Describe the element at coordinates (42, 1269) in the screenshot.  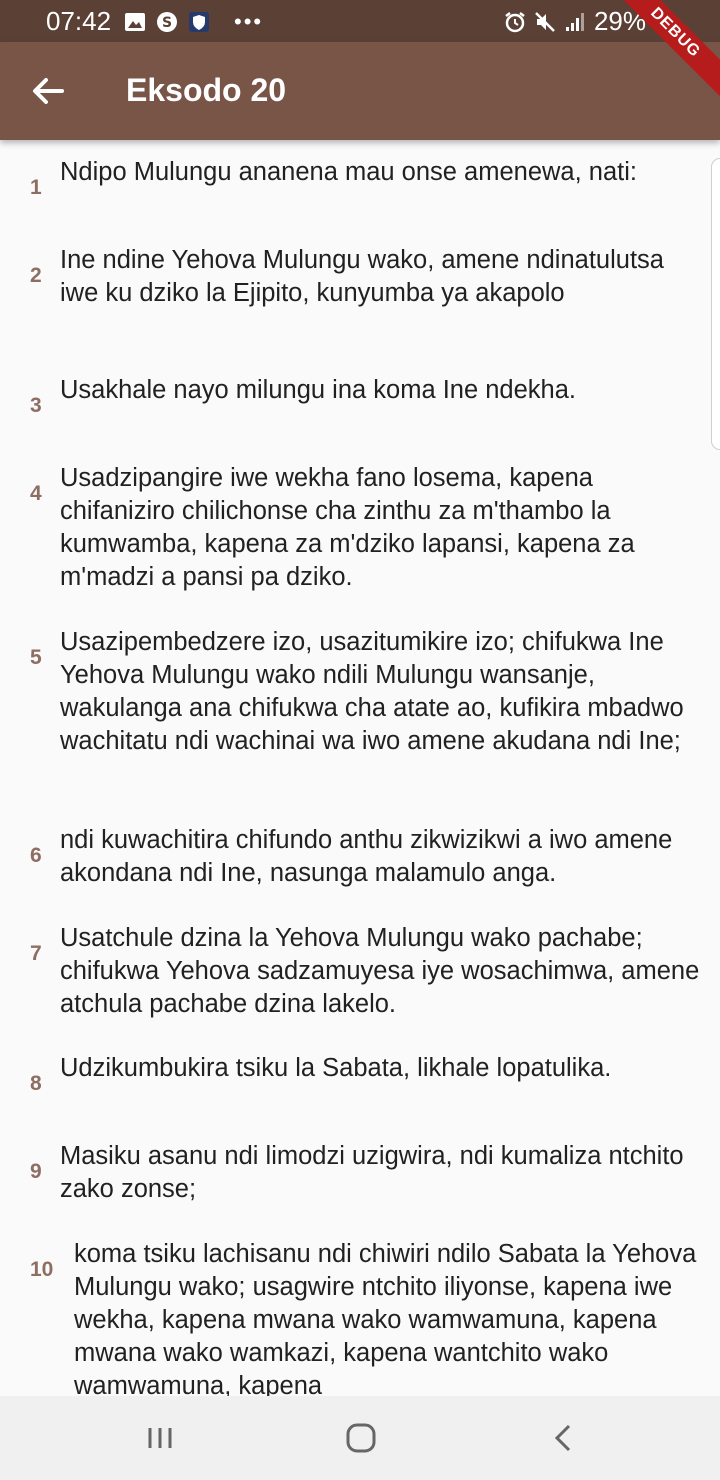
I see `verse-number: 10` at that location.